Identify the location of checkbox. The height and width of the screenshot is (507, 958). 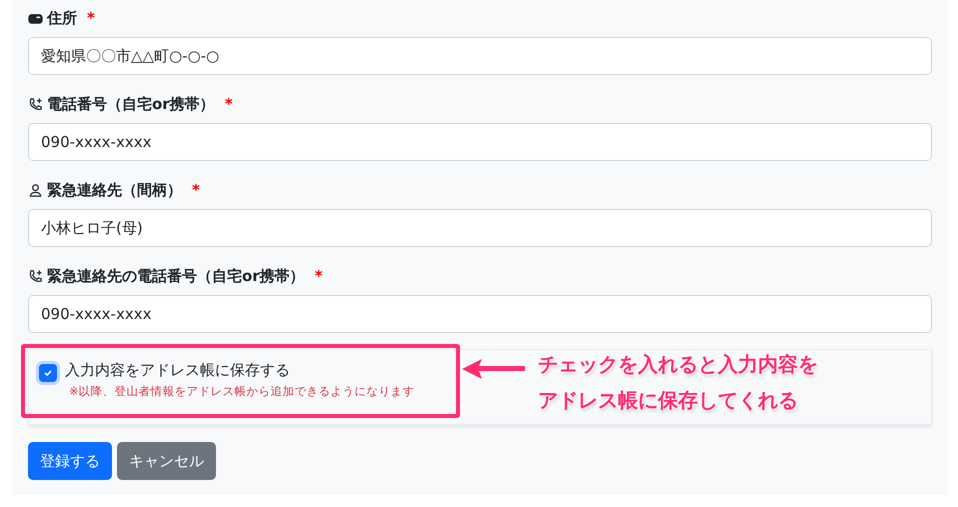
(48, 373).